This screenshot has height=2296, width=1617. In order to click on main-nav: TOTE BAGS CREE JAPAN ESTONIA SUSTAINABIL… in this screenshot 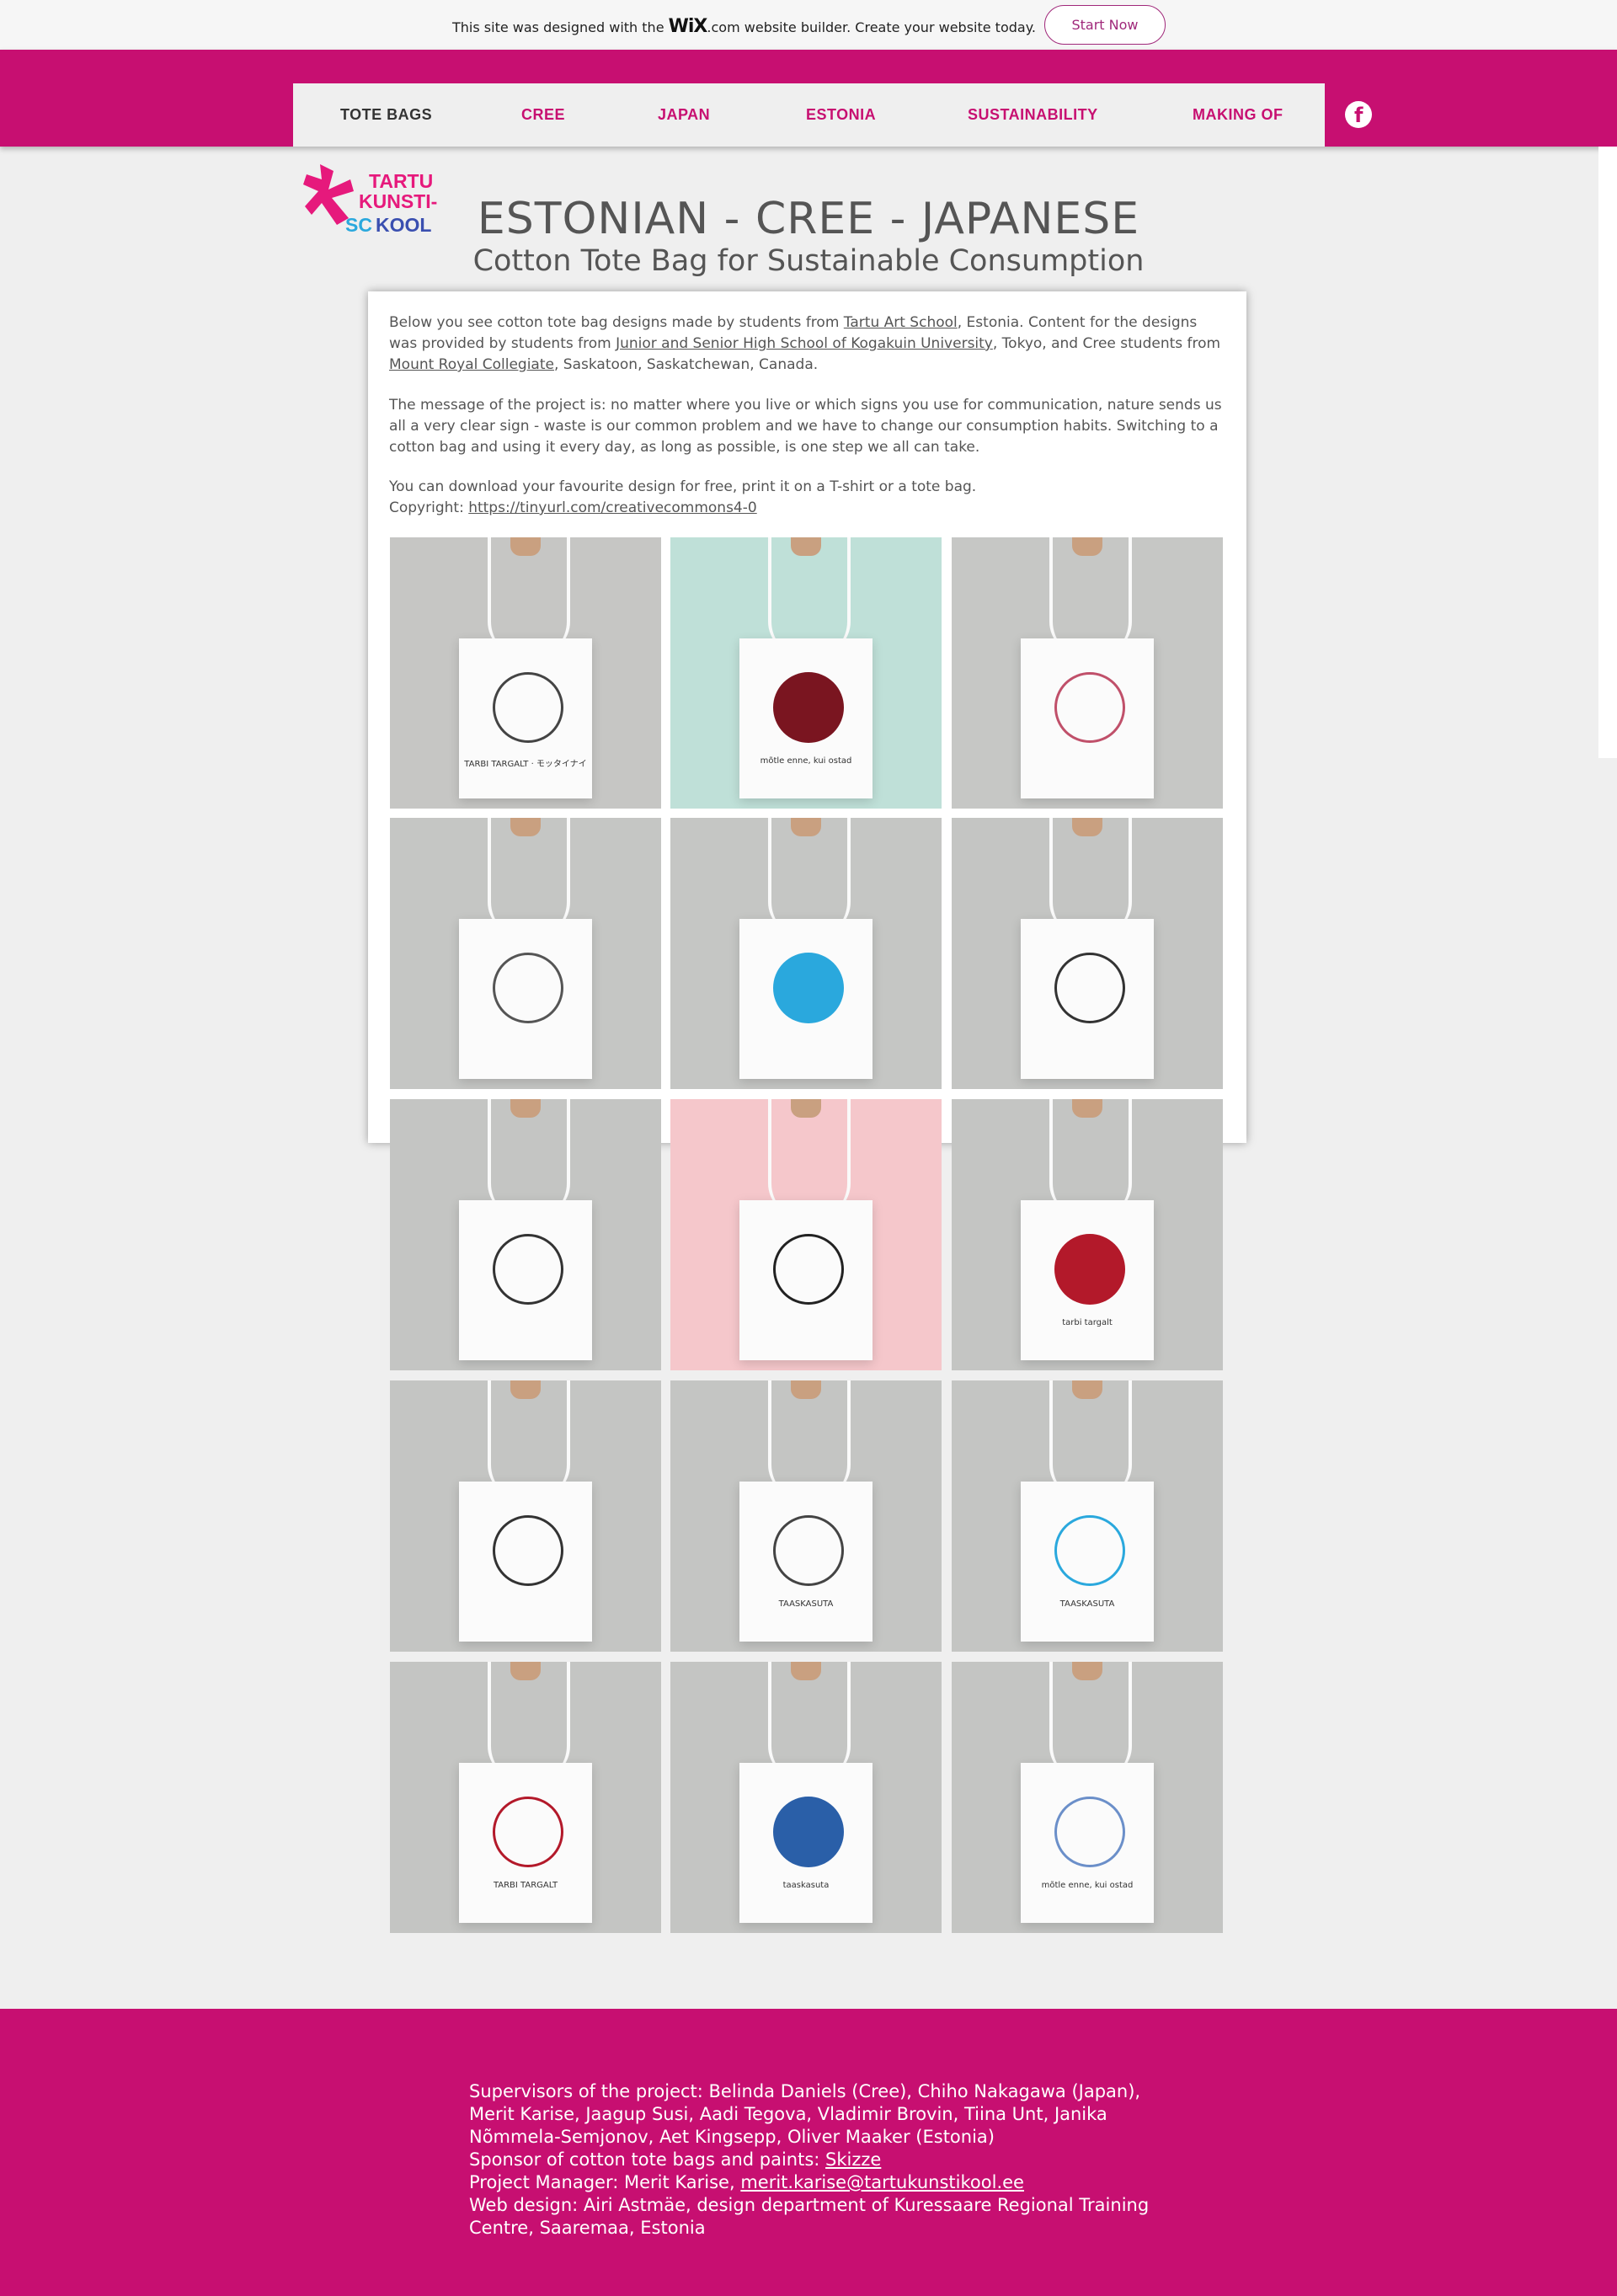, I will do `click(809, 115)`.